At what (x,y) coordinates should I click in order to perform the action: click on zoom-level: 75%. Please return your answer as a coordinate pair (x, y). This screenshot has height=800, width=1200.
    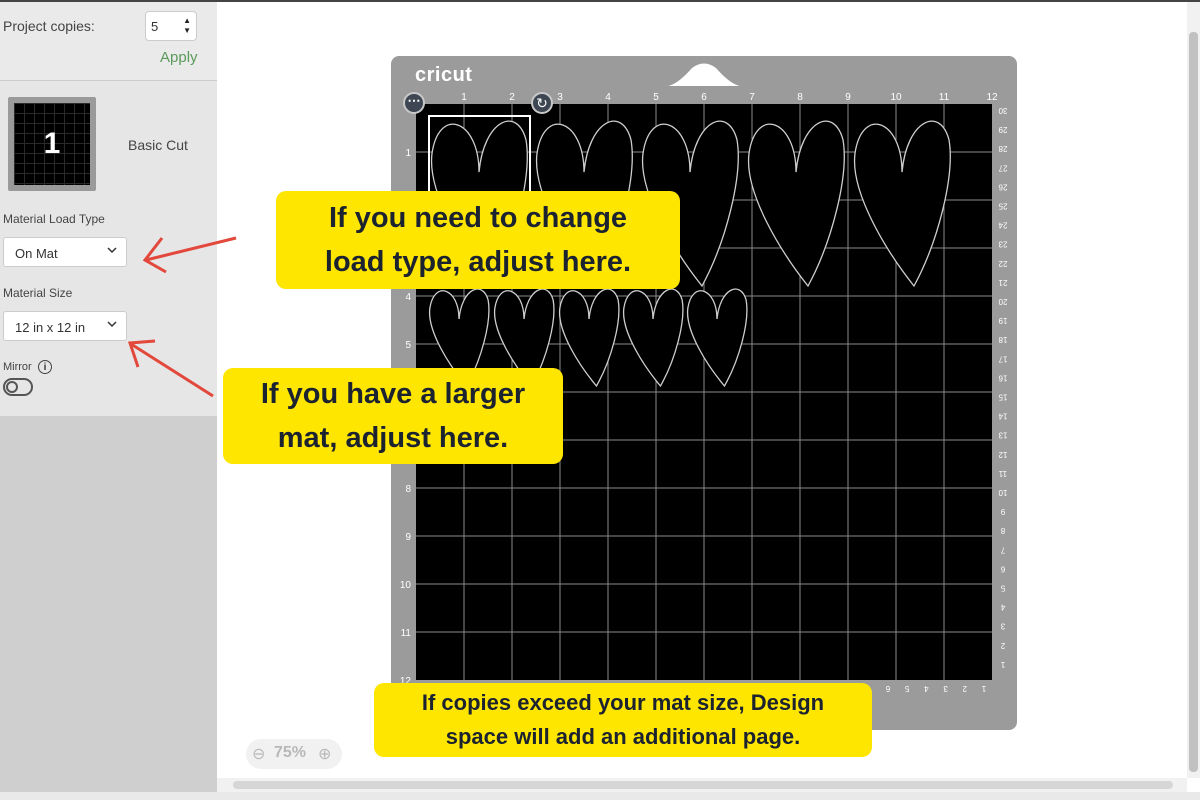
    Looking at the image, I should click on (290, 752).